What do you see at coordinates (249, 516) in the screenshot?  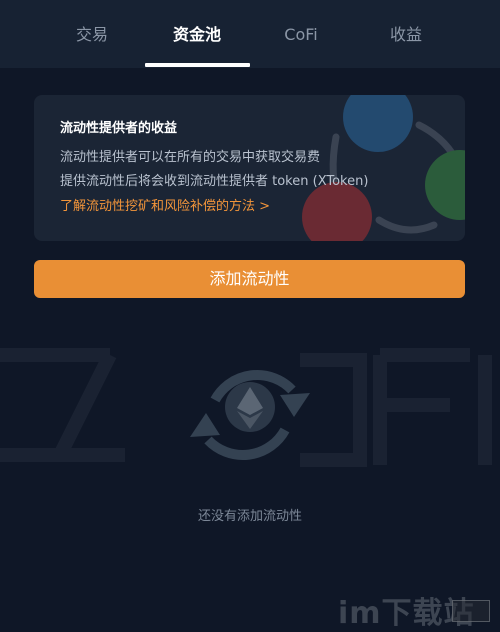 I see `empty-state-text: 还没有添加流动性` at bounding box center [249, 516].